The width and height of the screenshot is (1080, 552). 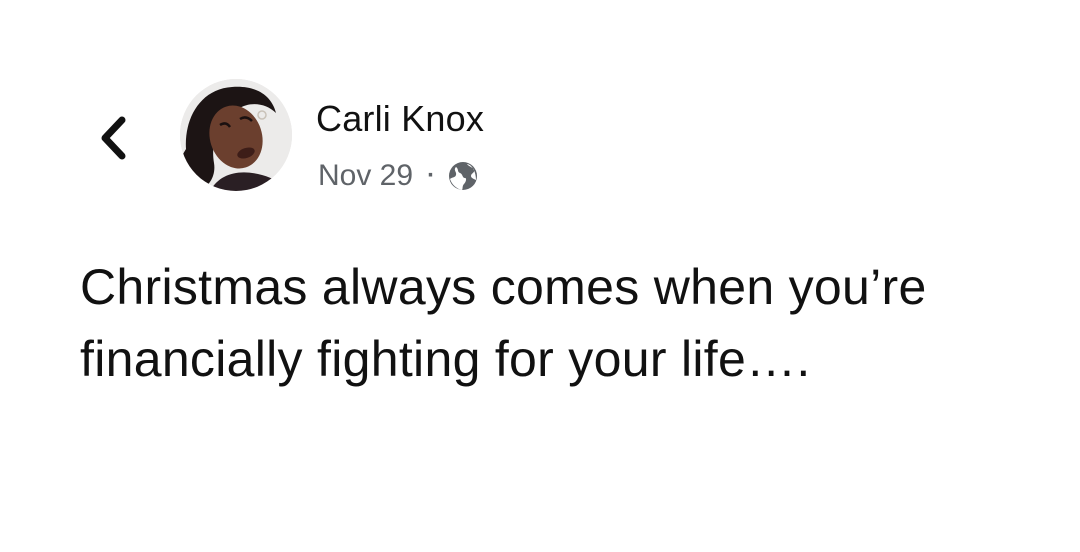 I want to click on back-button, so click(x=113, y=138).